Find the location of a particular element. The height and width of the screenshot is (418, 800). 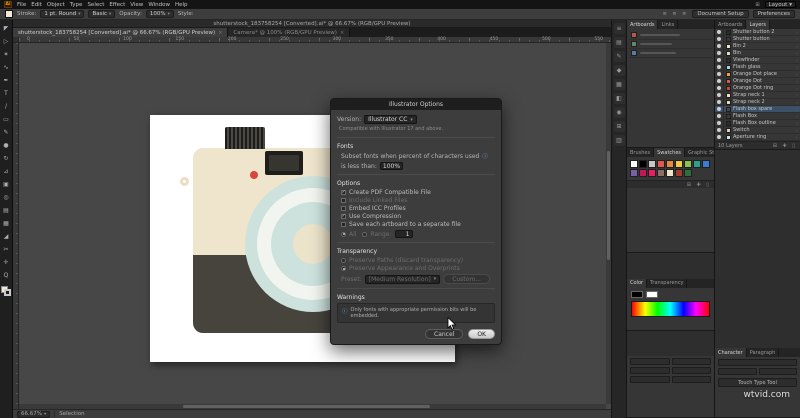

menu-select: Select is located at coordinates (95, 5).